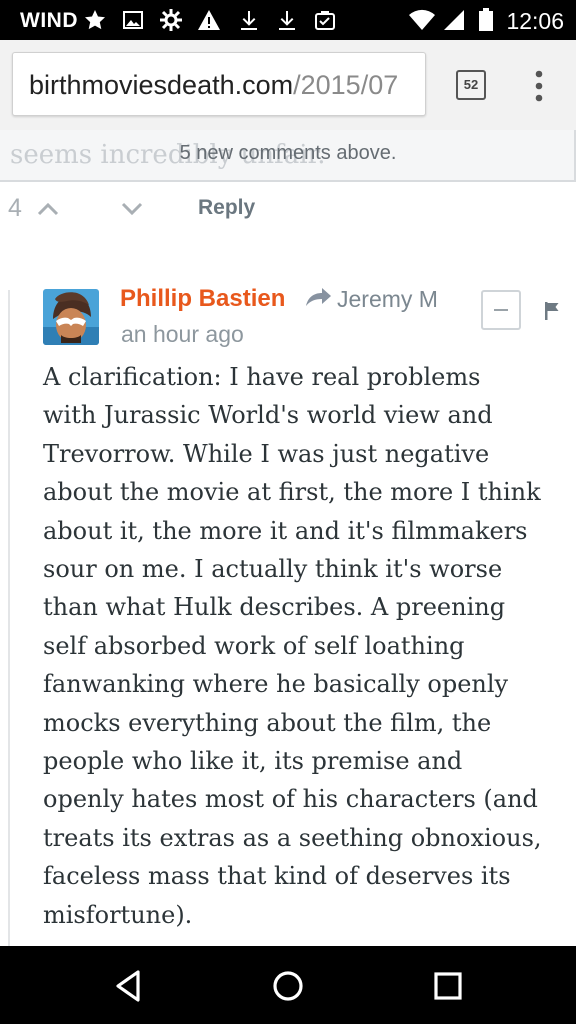 This screenshot has height=1024, width=576. Describe the element at coordinates (539, 86) in the screenshot. I see `overflow-menu-icon` at that location.